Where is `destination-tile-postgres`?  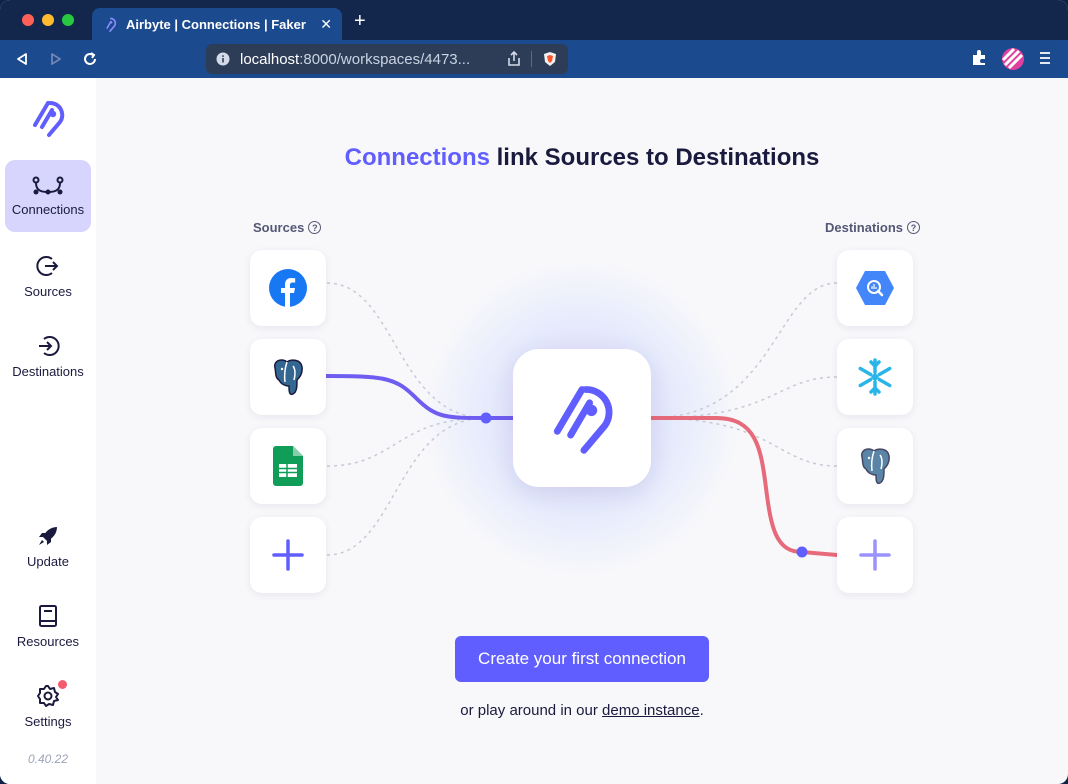 destination-tile-postgres is located at coordinates (875, 466).